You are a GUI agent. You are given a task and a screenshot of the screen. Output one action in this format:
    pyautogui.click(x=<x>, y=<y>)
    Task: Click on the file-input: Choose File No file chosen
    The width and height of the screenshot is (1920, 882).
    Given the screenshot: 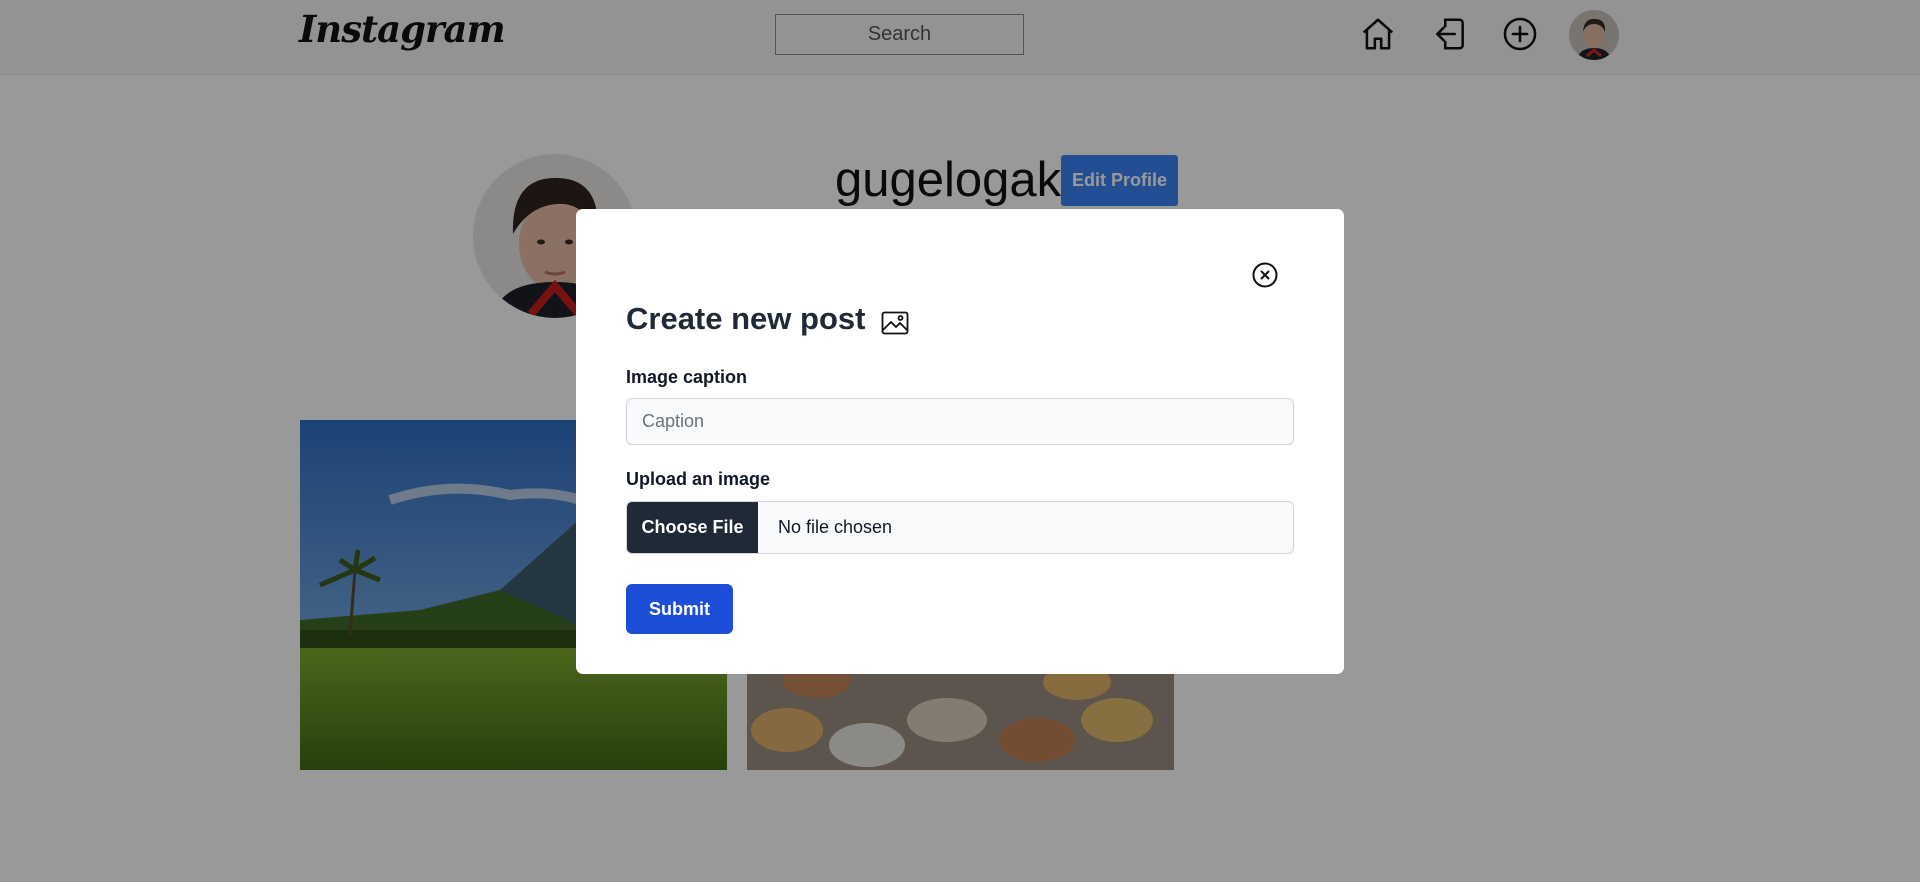 What is the action you would take?
    pyautogui.click(x=960, y=527)
    